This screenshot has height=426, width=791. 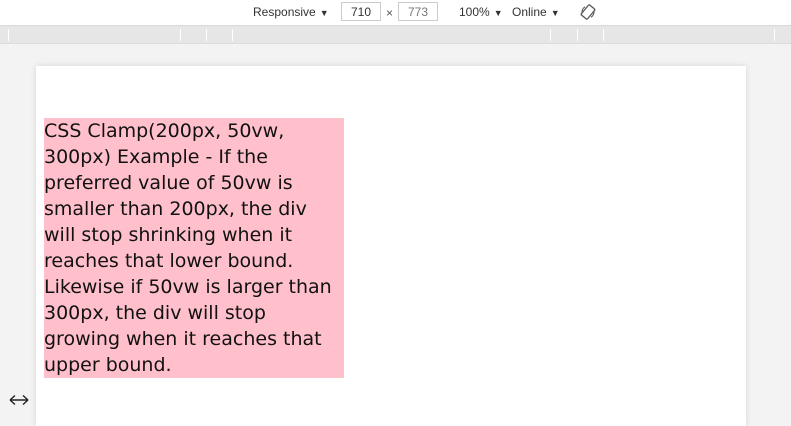 I want to click on throttling-select-label: Online, so click(x=529, y=12).